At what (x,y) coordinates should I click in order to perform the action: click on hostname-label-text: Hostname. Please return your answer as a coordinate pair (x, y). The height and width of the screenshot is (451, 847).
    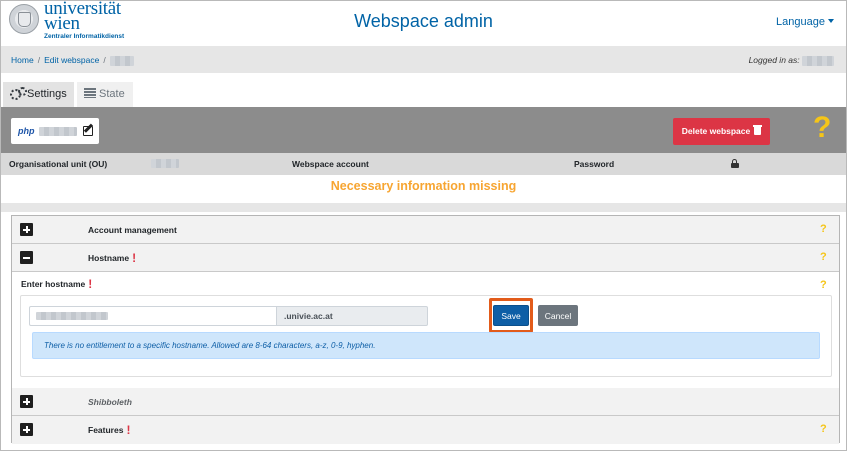
    Looking at the image, I should click on (109, 258).